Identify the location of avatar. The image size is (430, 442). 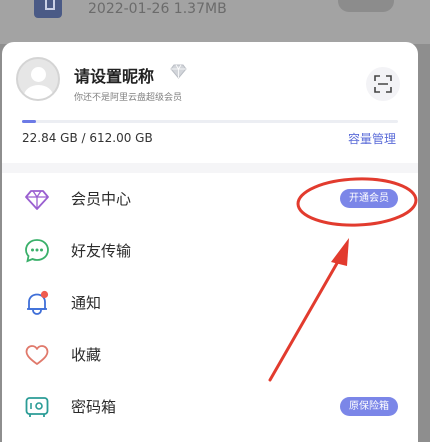
(38, 79).